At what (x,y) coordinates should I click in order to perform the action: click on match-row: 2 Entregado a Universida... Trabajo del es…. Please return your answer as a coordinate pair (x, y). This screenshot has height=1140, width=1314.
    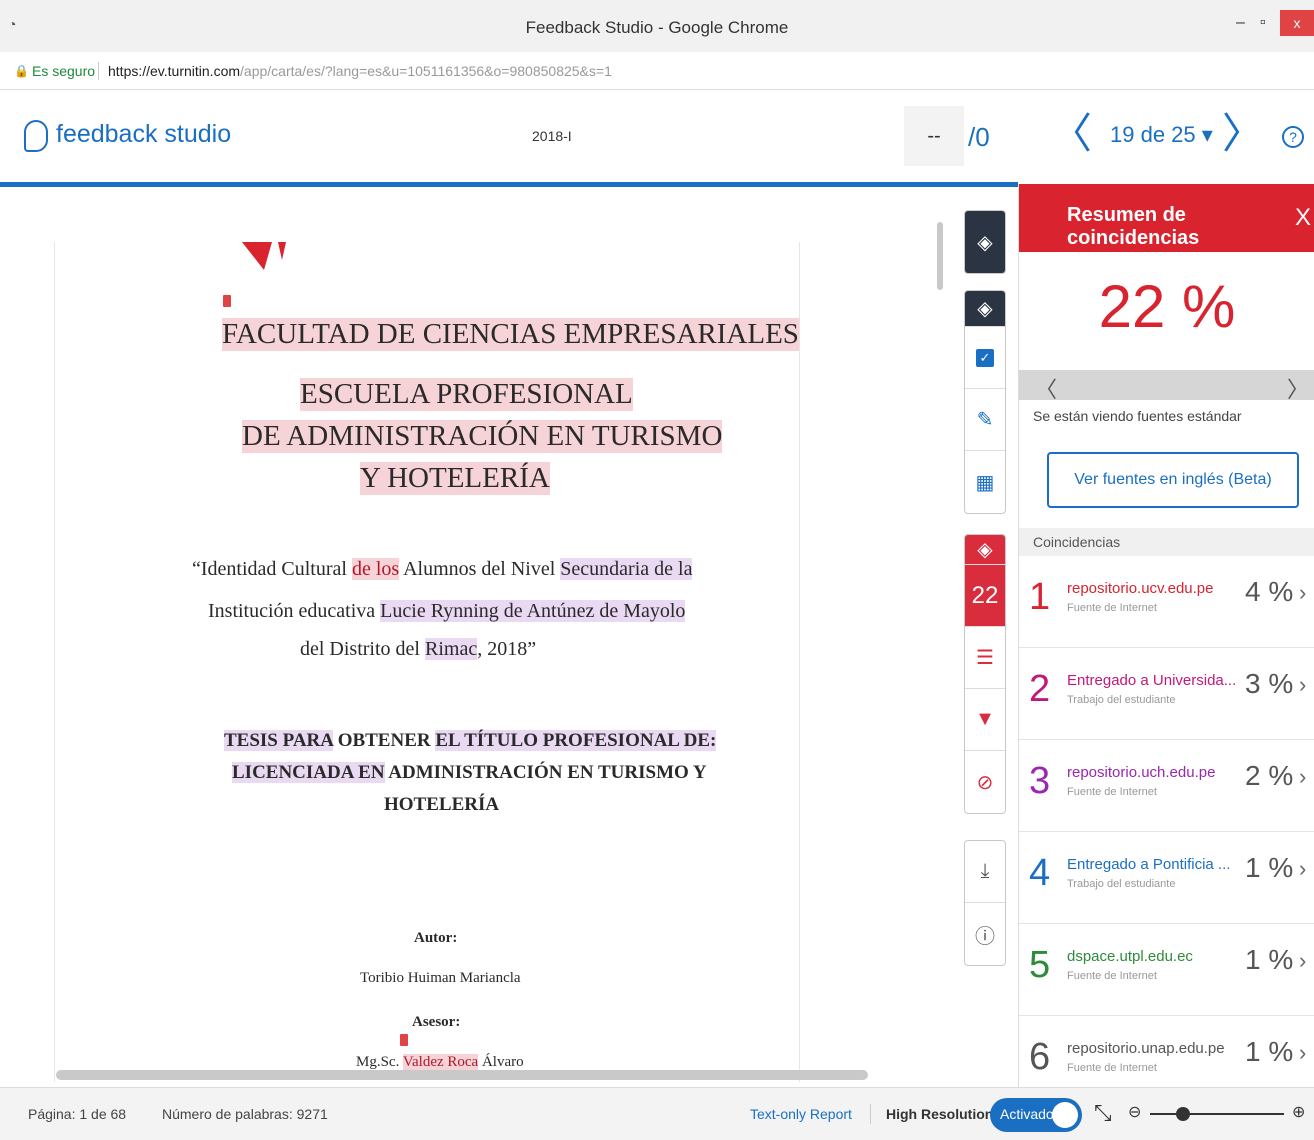
    Looking at the image, I should click on (1166, 694).